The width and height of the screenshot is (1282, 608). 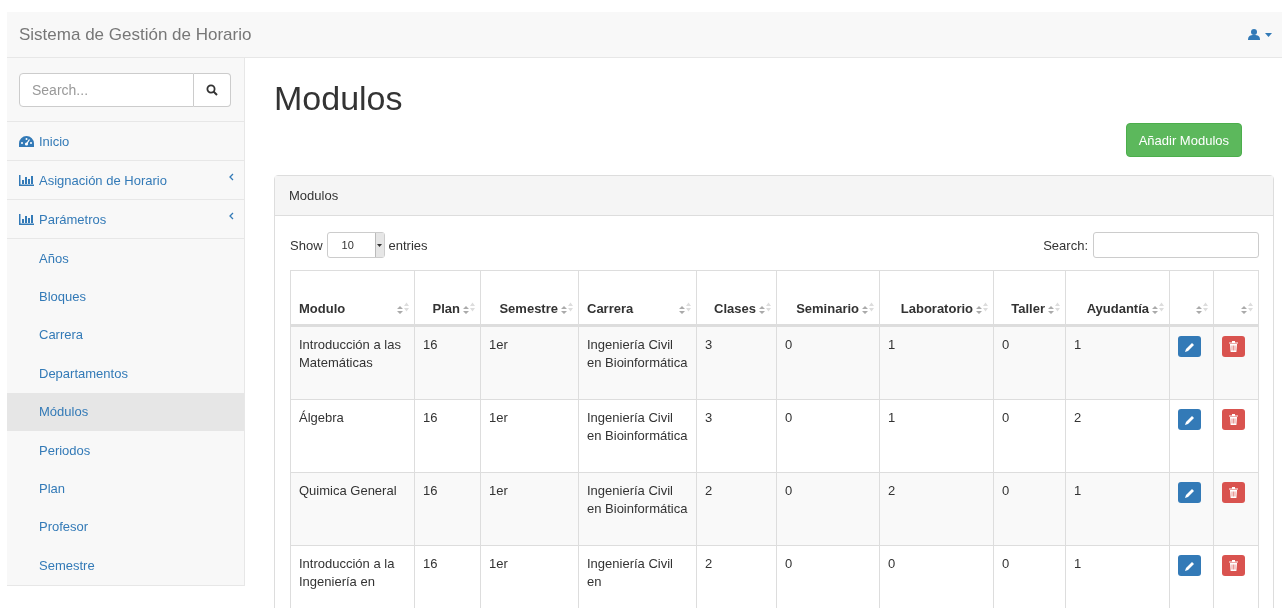 What do you see at coordinates (408, 245) in the screenshot?
I see `entries-label: entries` at bounding box center [408, 245].